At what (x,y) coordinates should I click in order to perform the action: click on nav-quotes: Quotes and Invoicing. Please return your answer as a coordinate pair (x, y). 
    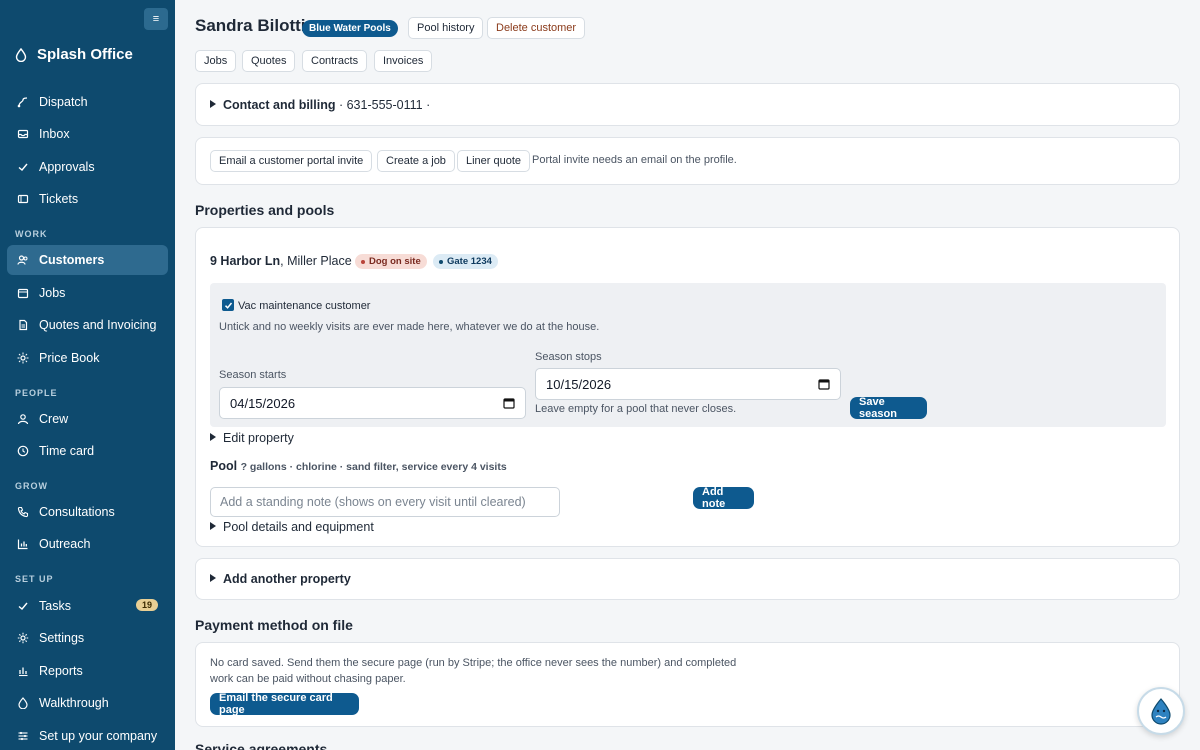
    Looking at the image, I should click on (87, 325).